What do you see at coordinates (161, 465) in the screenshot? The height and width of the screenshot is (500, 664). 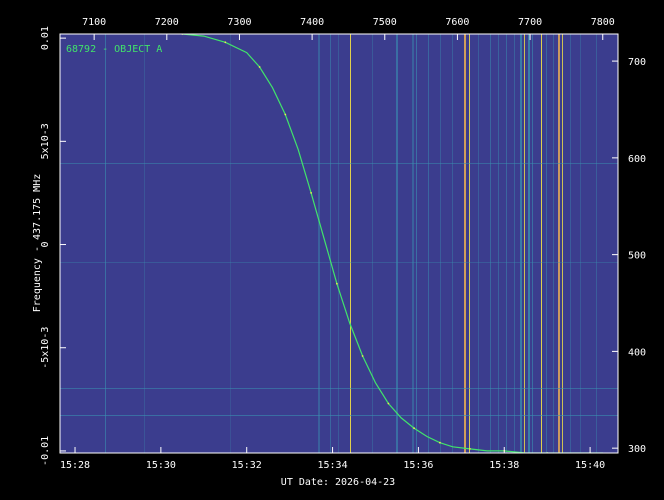 I see `x-bottom-tick-label: 15:30` at bounding box center [161, 465].